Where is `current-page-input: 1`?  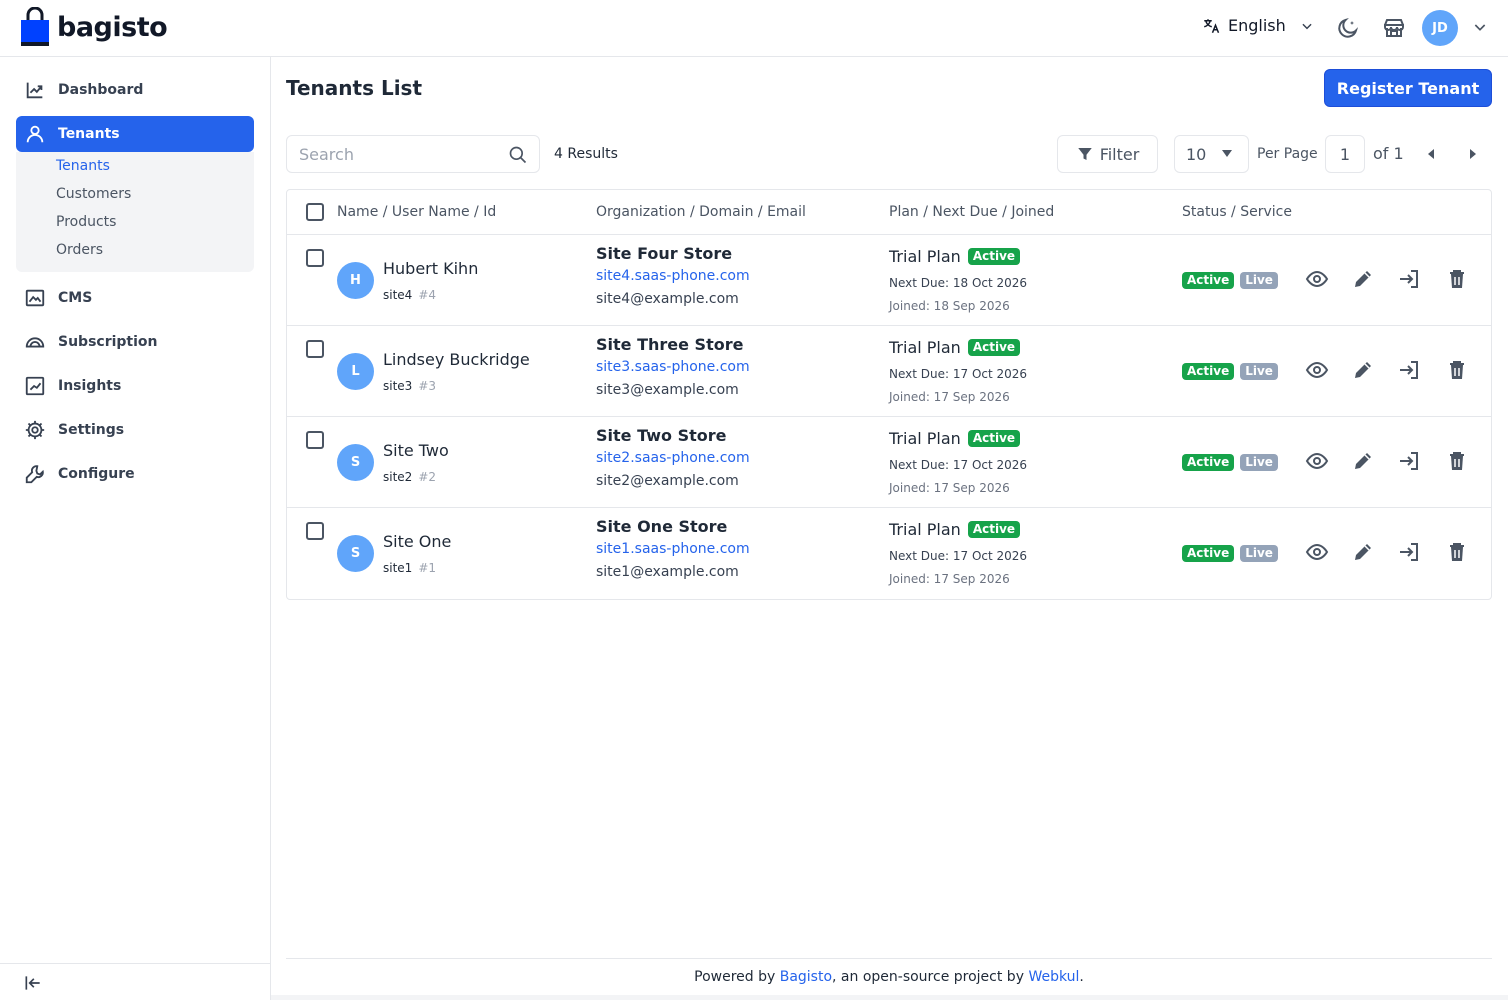
current-page-input: 1 is located at coordinates (1345, 154).